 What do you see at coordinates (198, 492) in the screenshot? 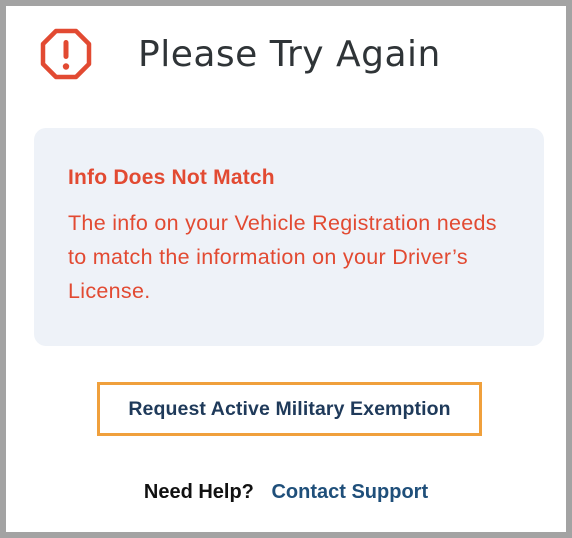
I see `need-help-label: Need Help?` at bounding box center [198, 492].